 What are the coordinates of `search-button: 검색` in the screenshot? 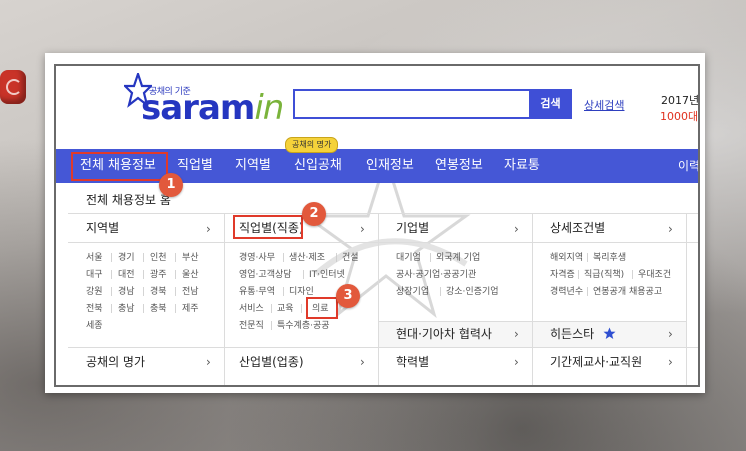 It's located at (550, 104).